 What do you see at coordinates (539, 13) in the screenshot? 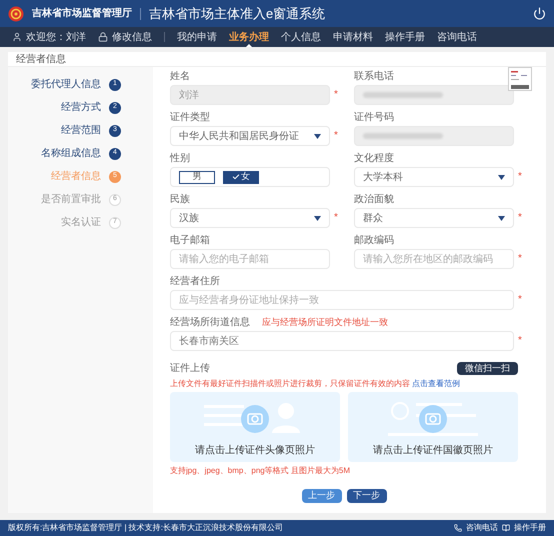
I see `power-icon` at bounding box center [539, 13].